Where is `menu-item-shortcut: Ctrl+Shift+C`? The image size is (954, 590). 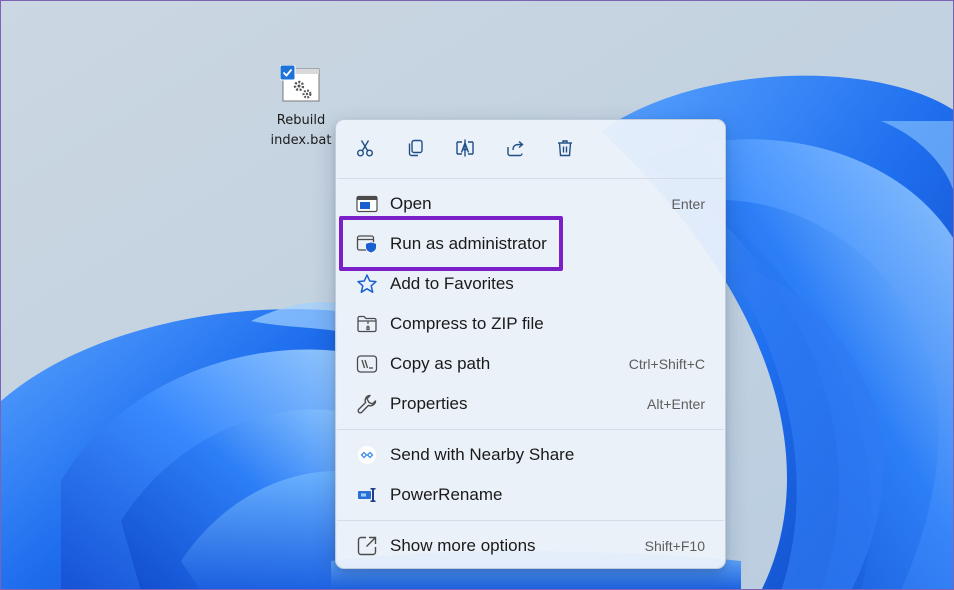
menu-item-shortcut: Ctrl+Shift+C is located at coordinates (666, 364).